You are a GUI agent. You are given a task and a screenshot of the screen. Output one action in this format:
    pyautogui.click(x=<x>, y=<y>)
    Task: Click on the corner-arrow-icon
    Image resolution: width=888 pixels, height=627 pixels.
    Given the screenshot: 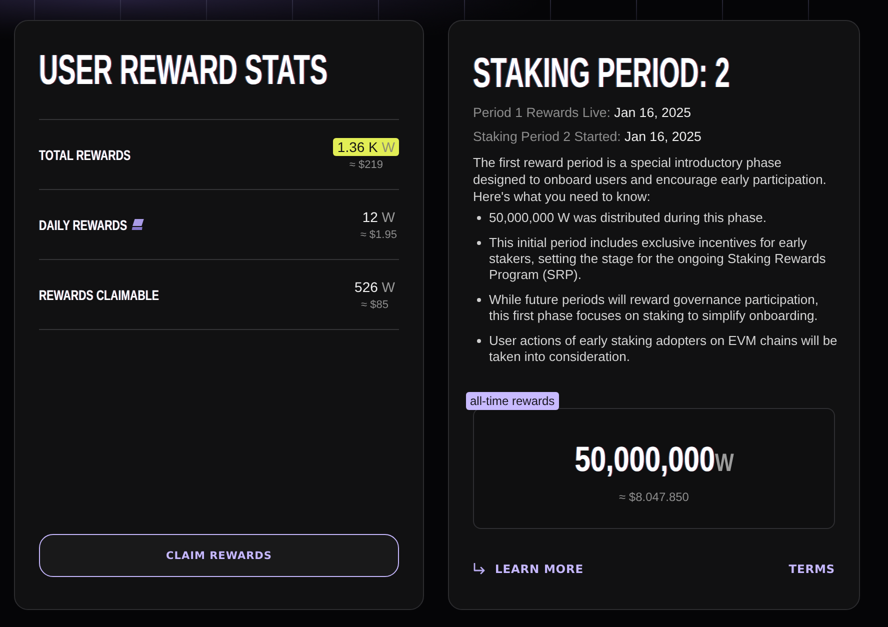 What is the action you would take?
    pyautogui.click(x=479, y=569)
    